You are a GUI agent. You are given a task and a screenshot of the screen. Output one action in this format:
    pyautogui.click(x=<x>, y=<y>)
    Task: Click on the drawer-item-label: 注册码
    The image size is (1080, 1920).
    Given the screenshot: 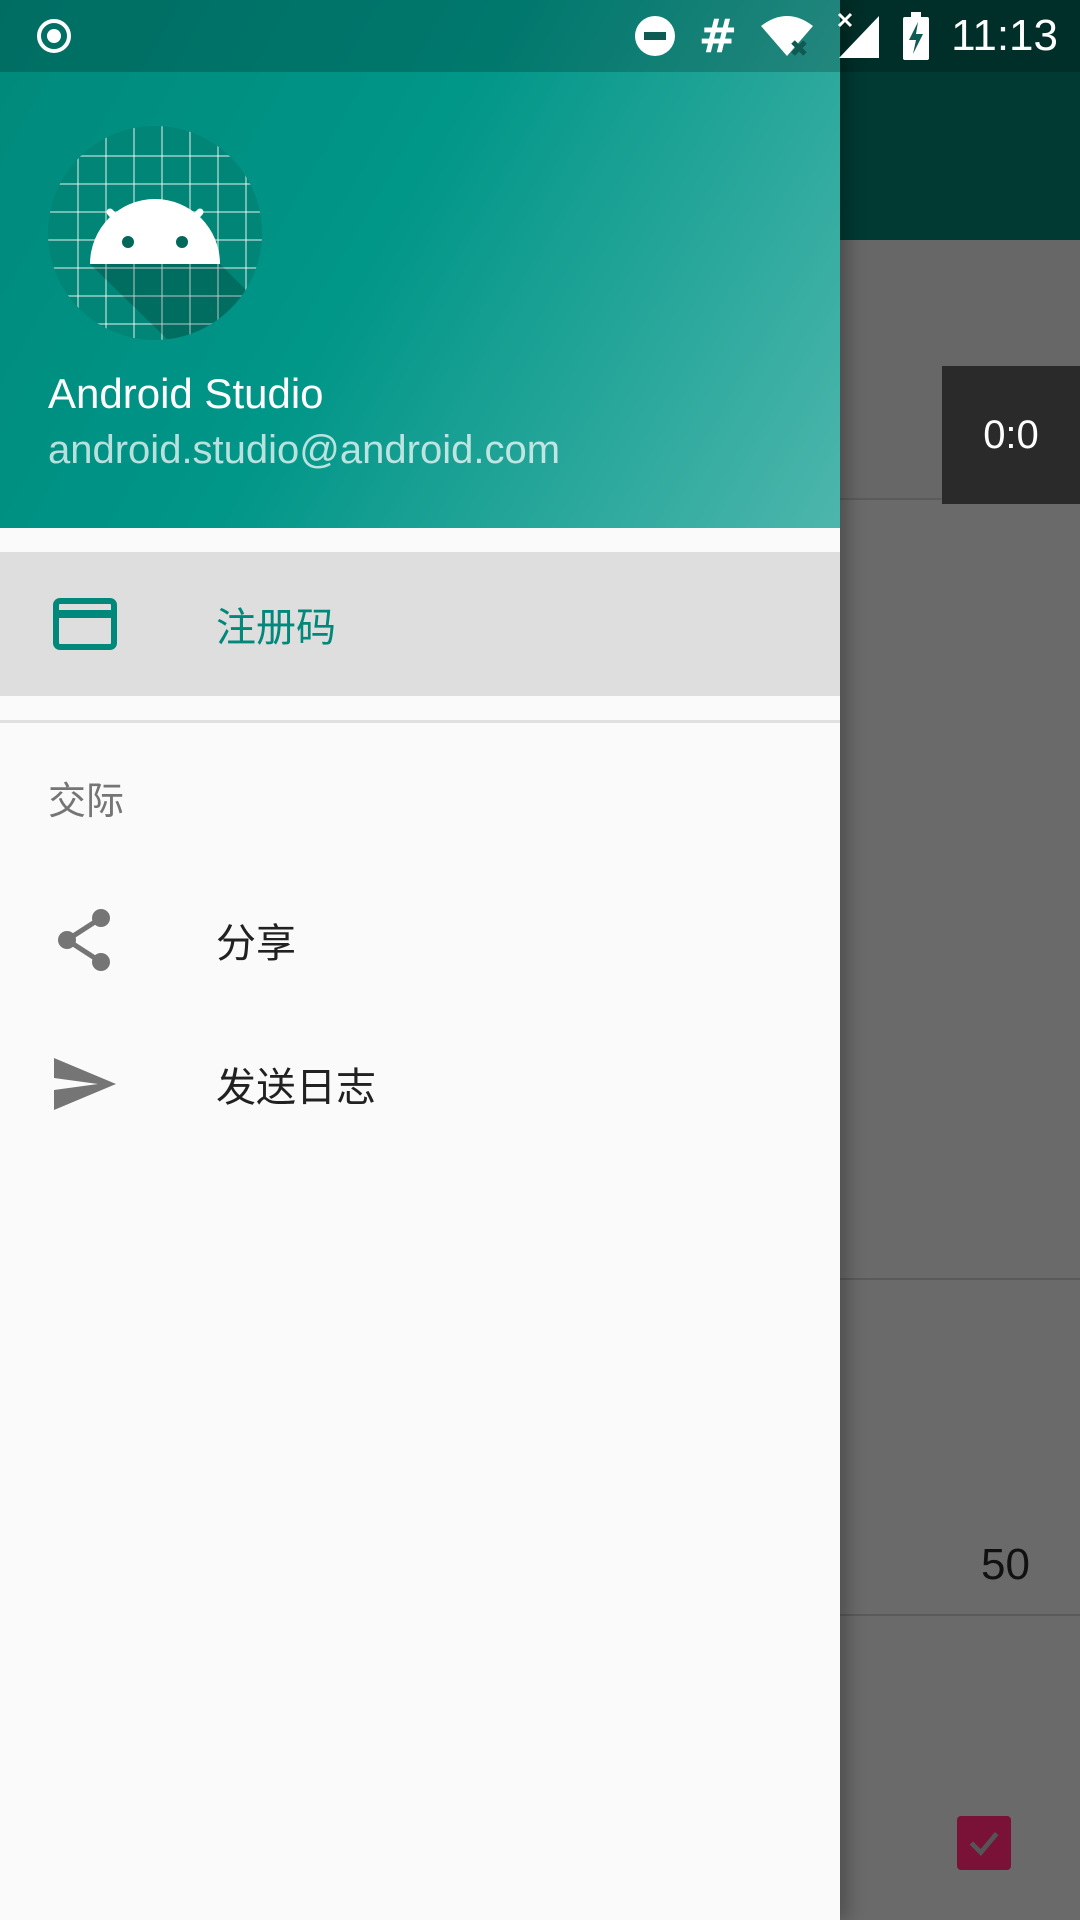 What is the action you would take?
    pyautogui.click(x=276, y=628)
    